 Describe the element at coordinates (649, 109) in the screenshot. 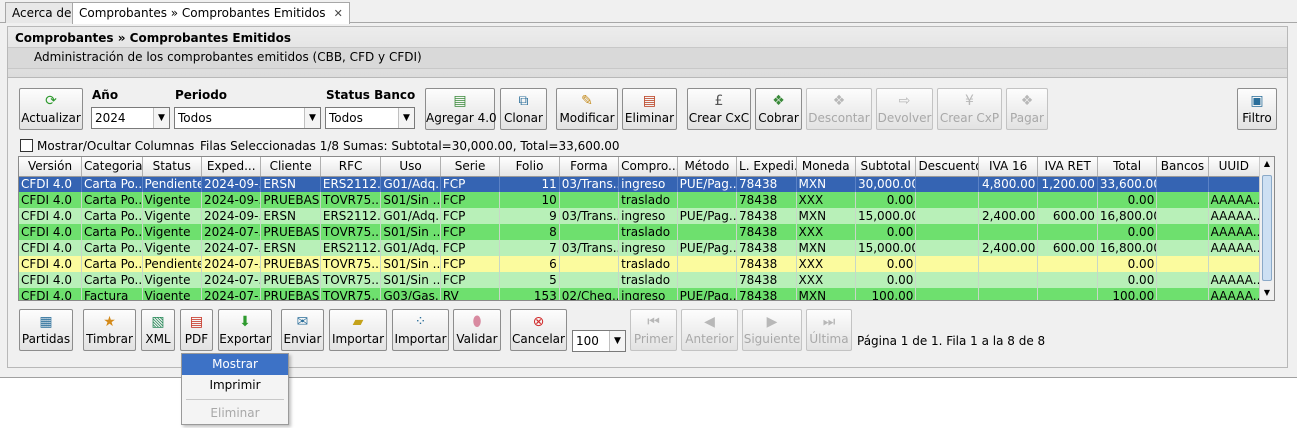

I see `eliminar-button: ▤ Eliminar` at that location.